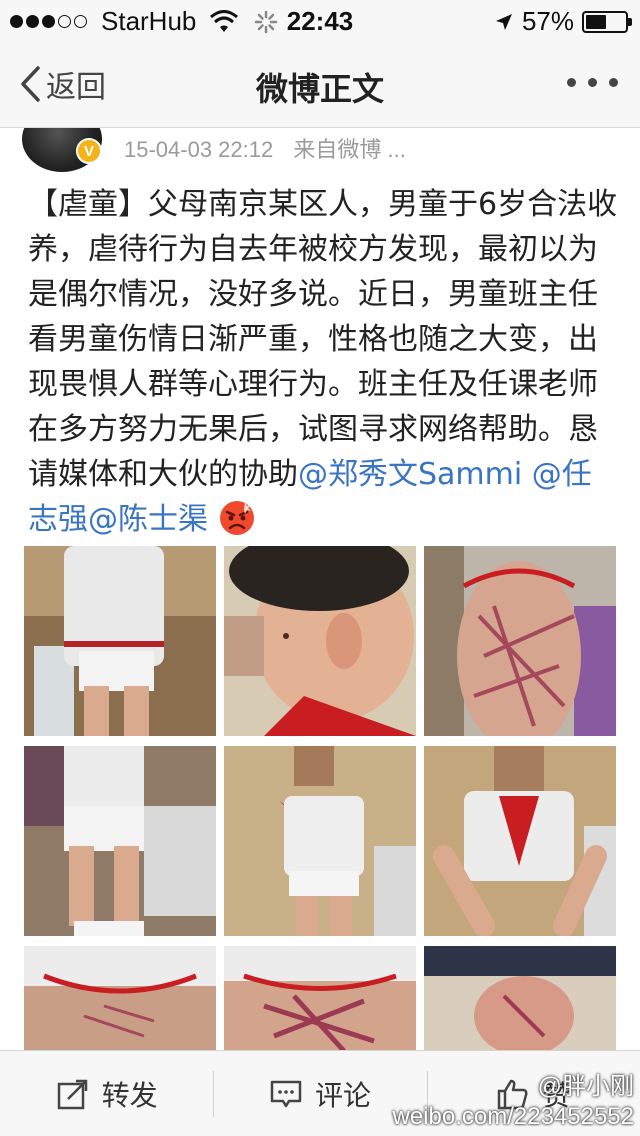 The width and height of the screenshot is (640, 1136). I want to click on status-right: 57%, so click(563, 21).